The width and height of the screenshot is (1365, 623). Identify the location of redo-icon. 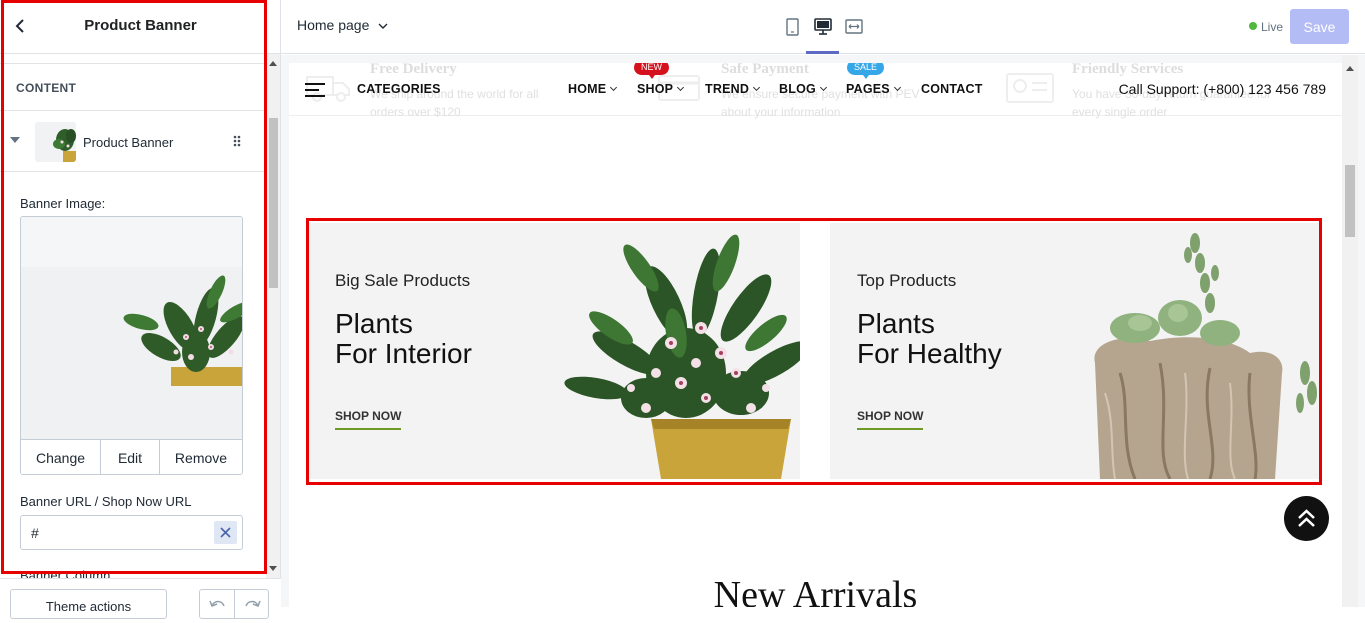
(253, 603).